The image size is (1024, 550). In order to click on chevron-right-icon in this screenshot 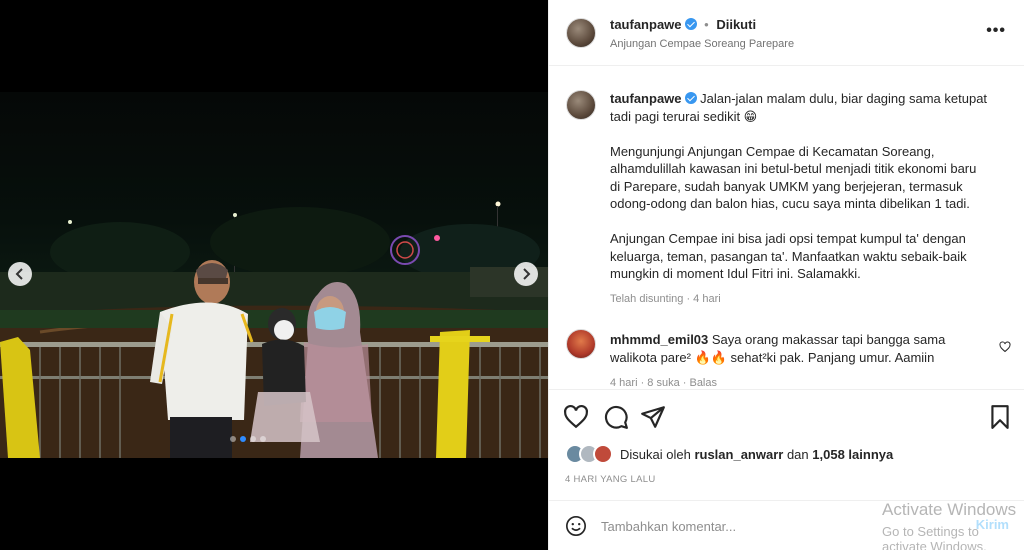, I will do `click(527, 274)`.